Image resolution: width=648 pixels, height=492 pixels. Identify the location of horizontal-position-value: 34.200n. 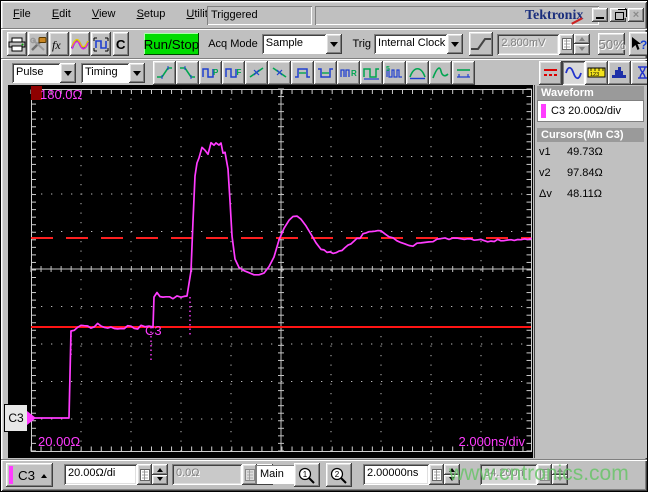
(508, 474).